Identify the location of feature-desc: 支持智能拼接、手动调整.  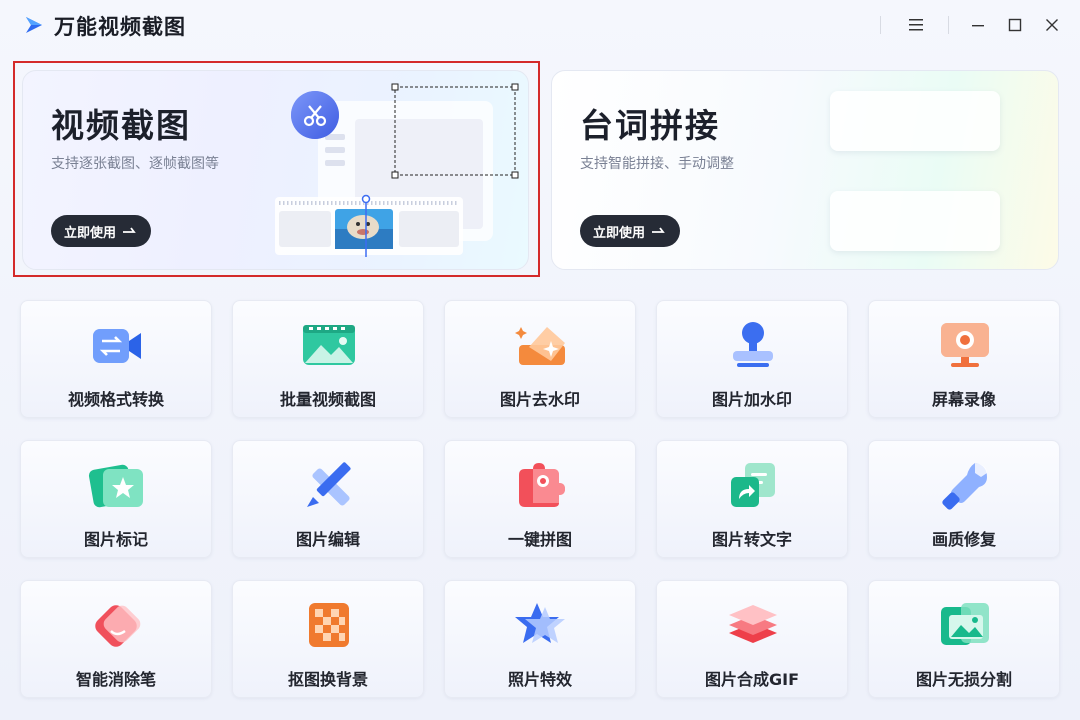
(657, 164).